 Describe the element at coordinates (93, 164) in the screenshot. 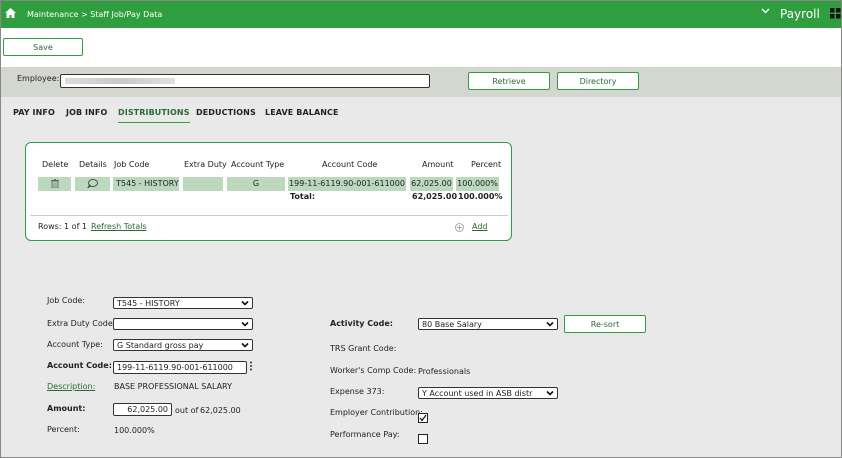

I see `col-details: Details` at that location.